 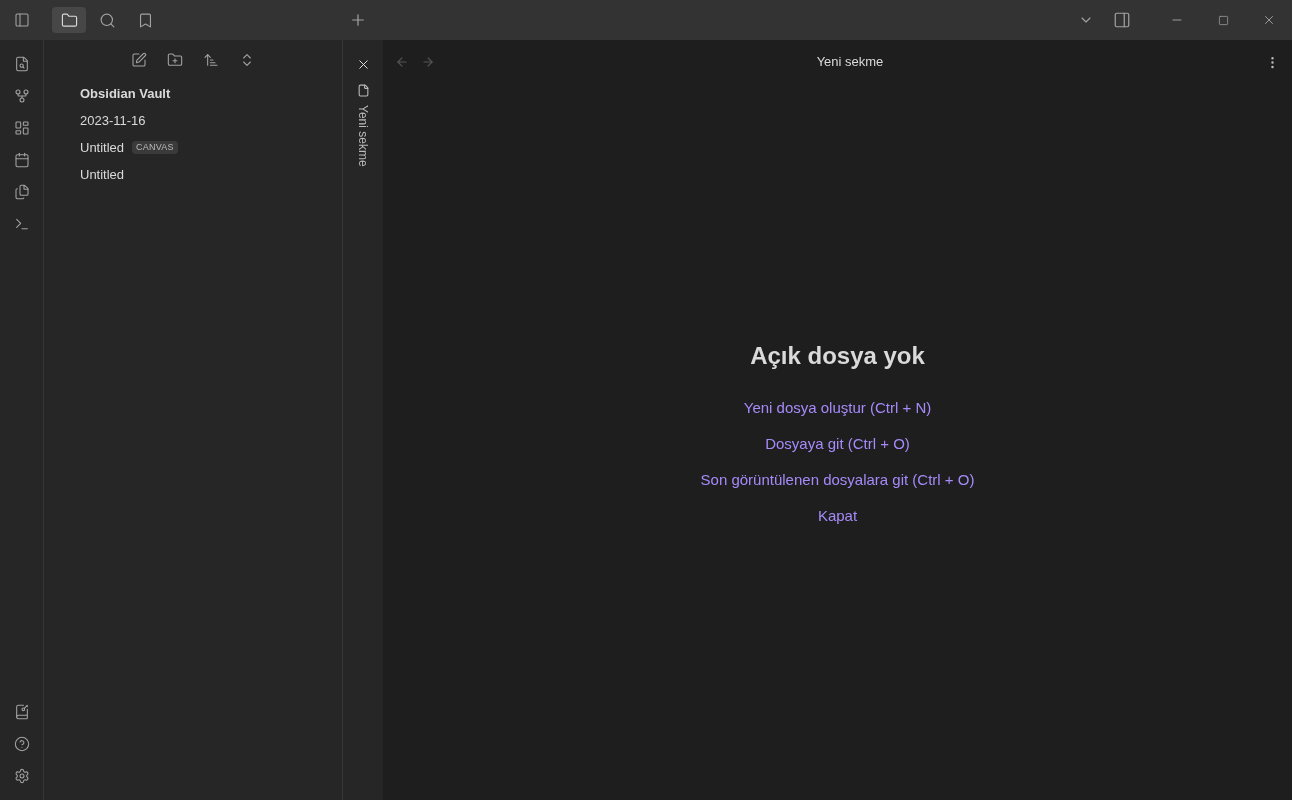 What do you see at coordinates (850, 62) in the screenshot?
I see `view-title: Yeni sekme` at bounding box center [850, 62].